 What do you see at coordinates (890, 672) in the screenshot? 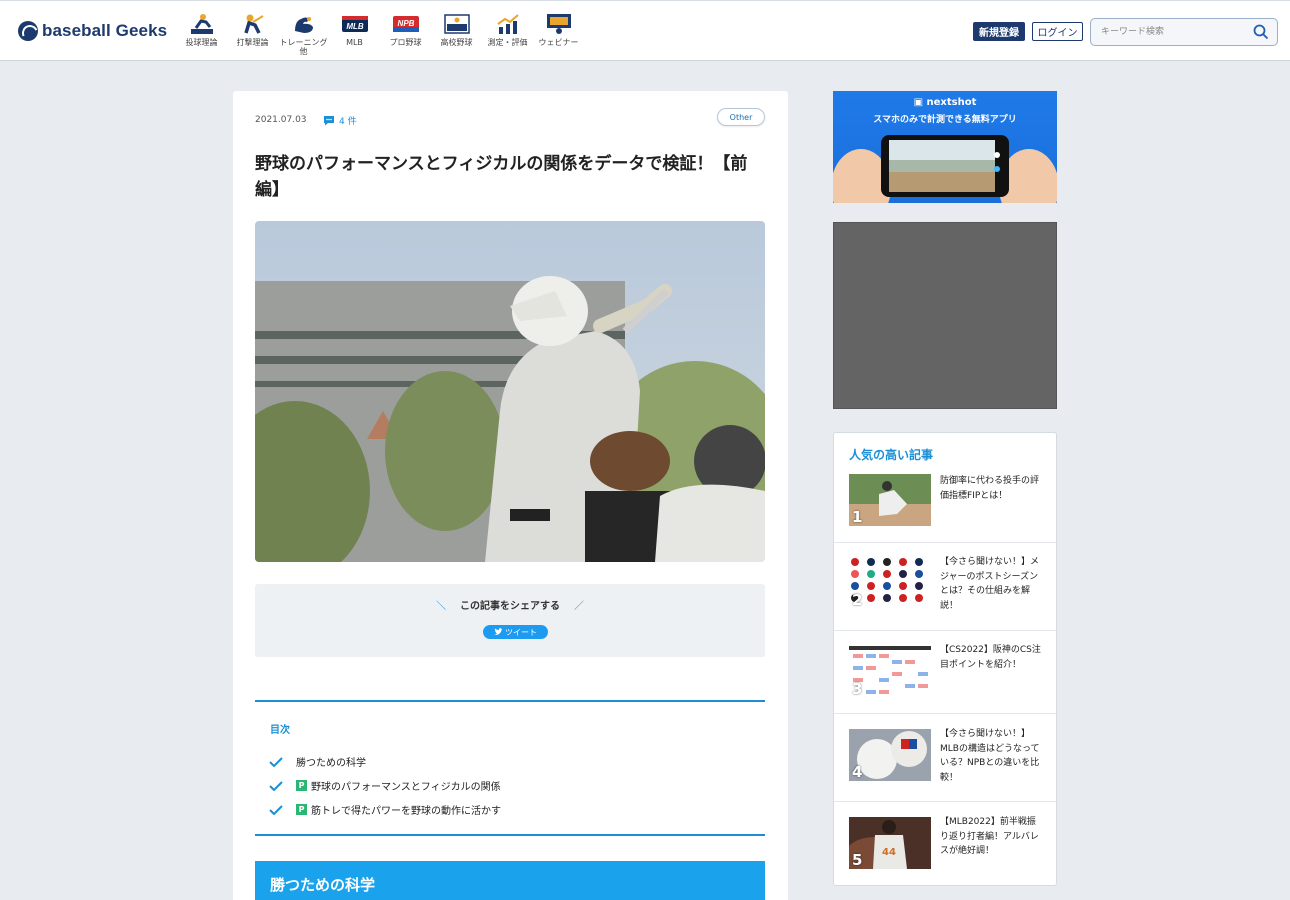
I see `article-thumbnail: 3` at bounding box center [890, 672].